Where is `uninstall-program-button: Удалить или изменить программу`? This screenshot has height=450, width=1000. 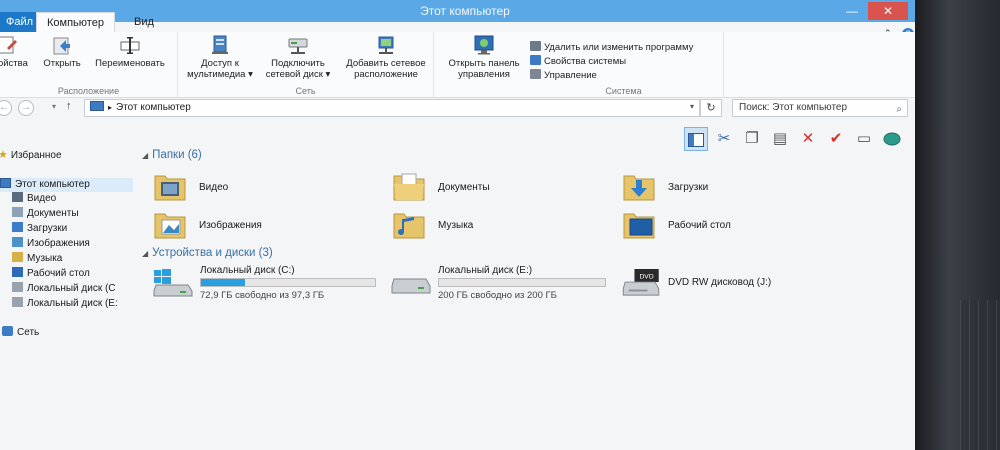 uninstall-program-button: Удалить или изменить программу is located at coordinates (611, 47).